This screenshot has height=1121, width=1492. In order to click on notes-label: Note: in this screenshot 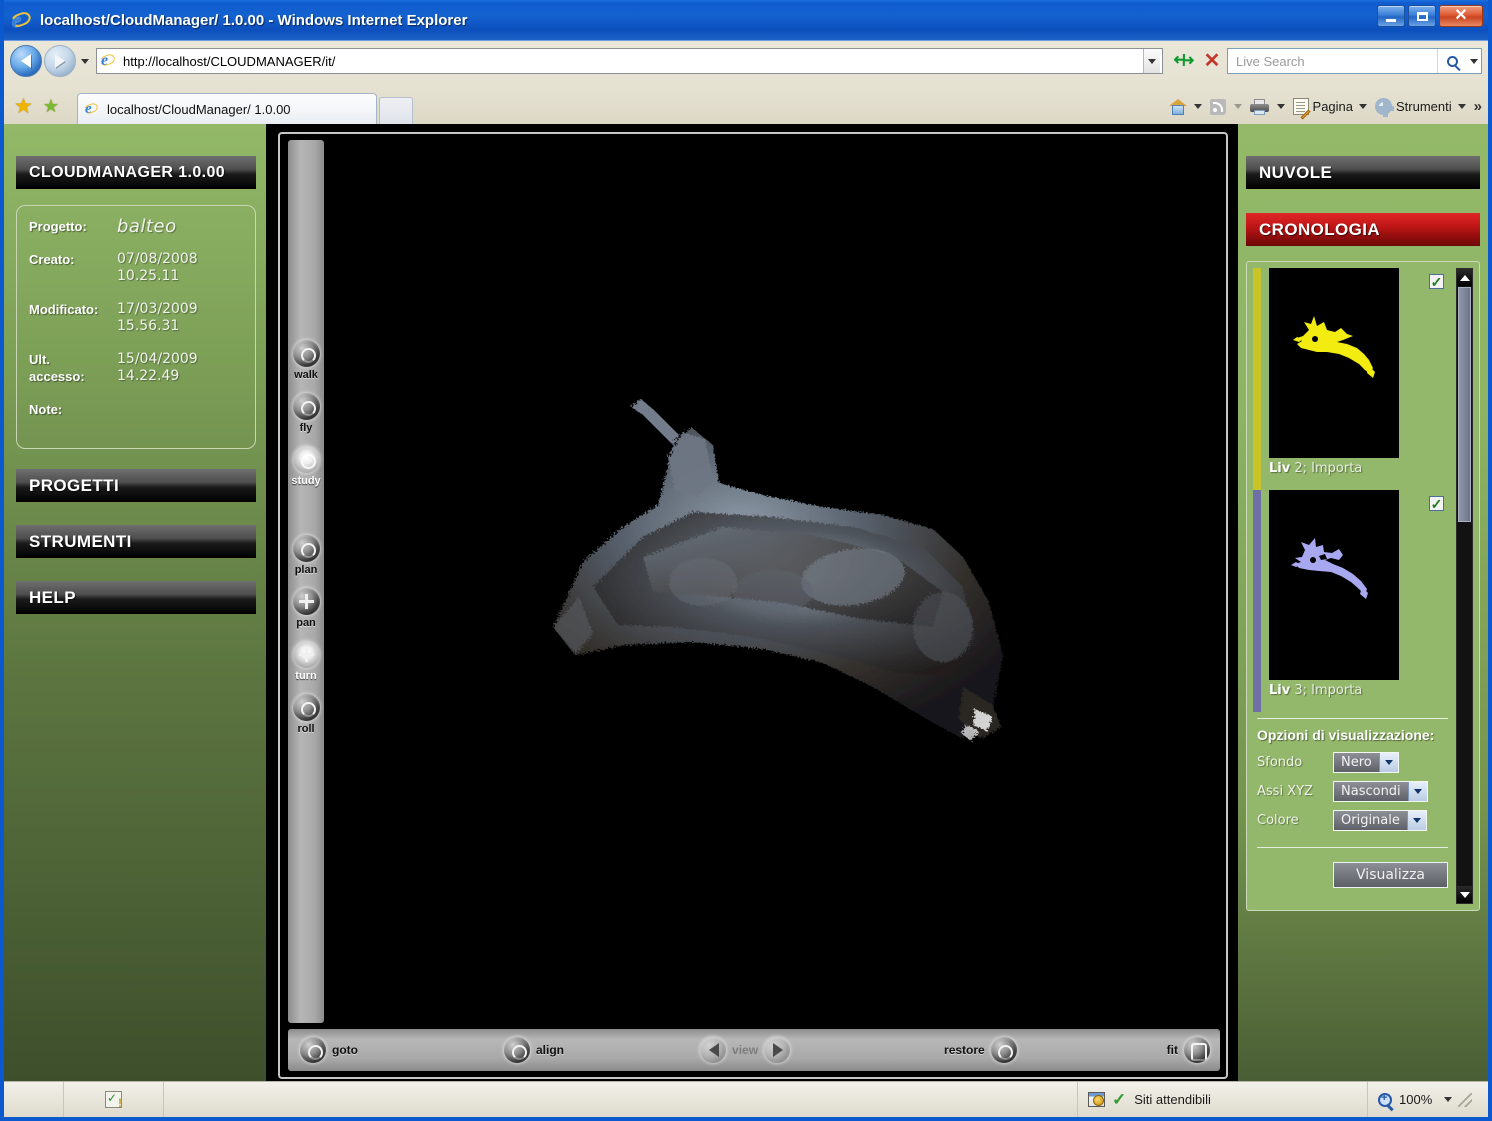, I will do `click(46, 409)`.